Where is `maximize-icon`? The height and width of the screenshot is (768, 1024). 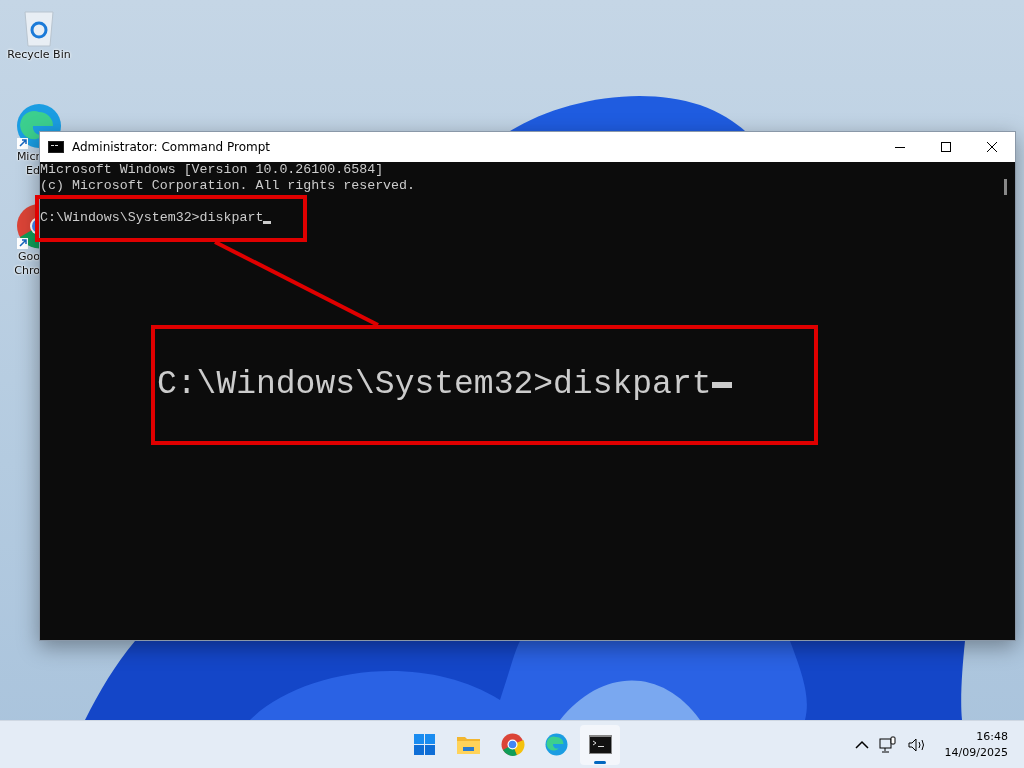
maximize-icon is located at coordinates (946, 147).